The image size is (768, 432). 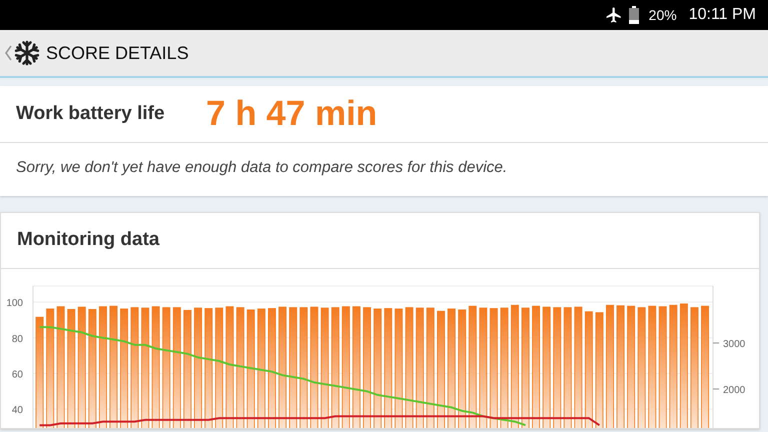 I want to click on card-title: Monitoring data, so click(x=380, y=241).